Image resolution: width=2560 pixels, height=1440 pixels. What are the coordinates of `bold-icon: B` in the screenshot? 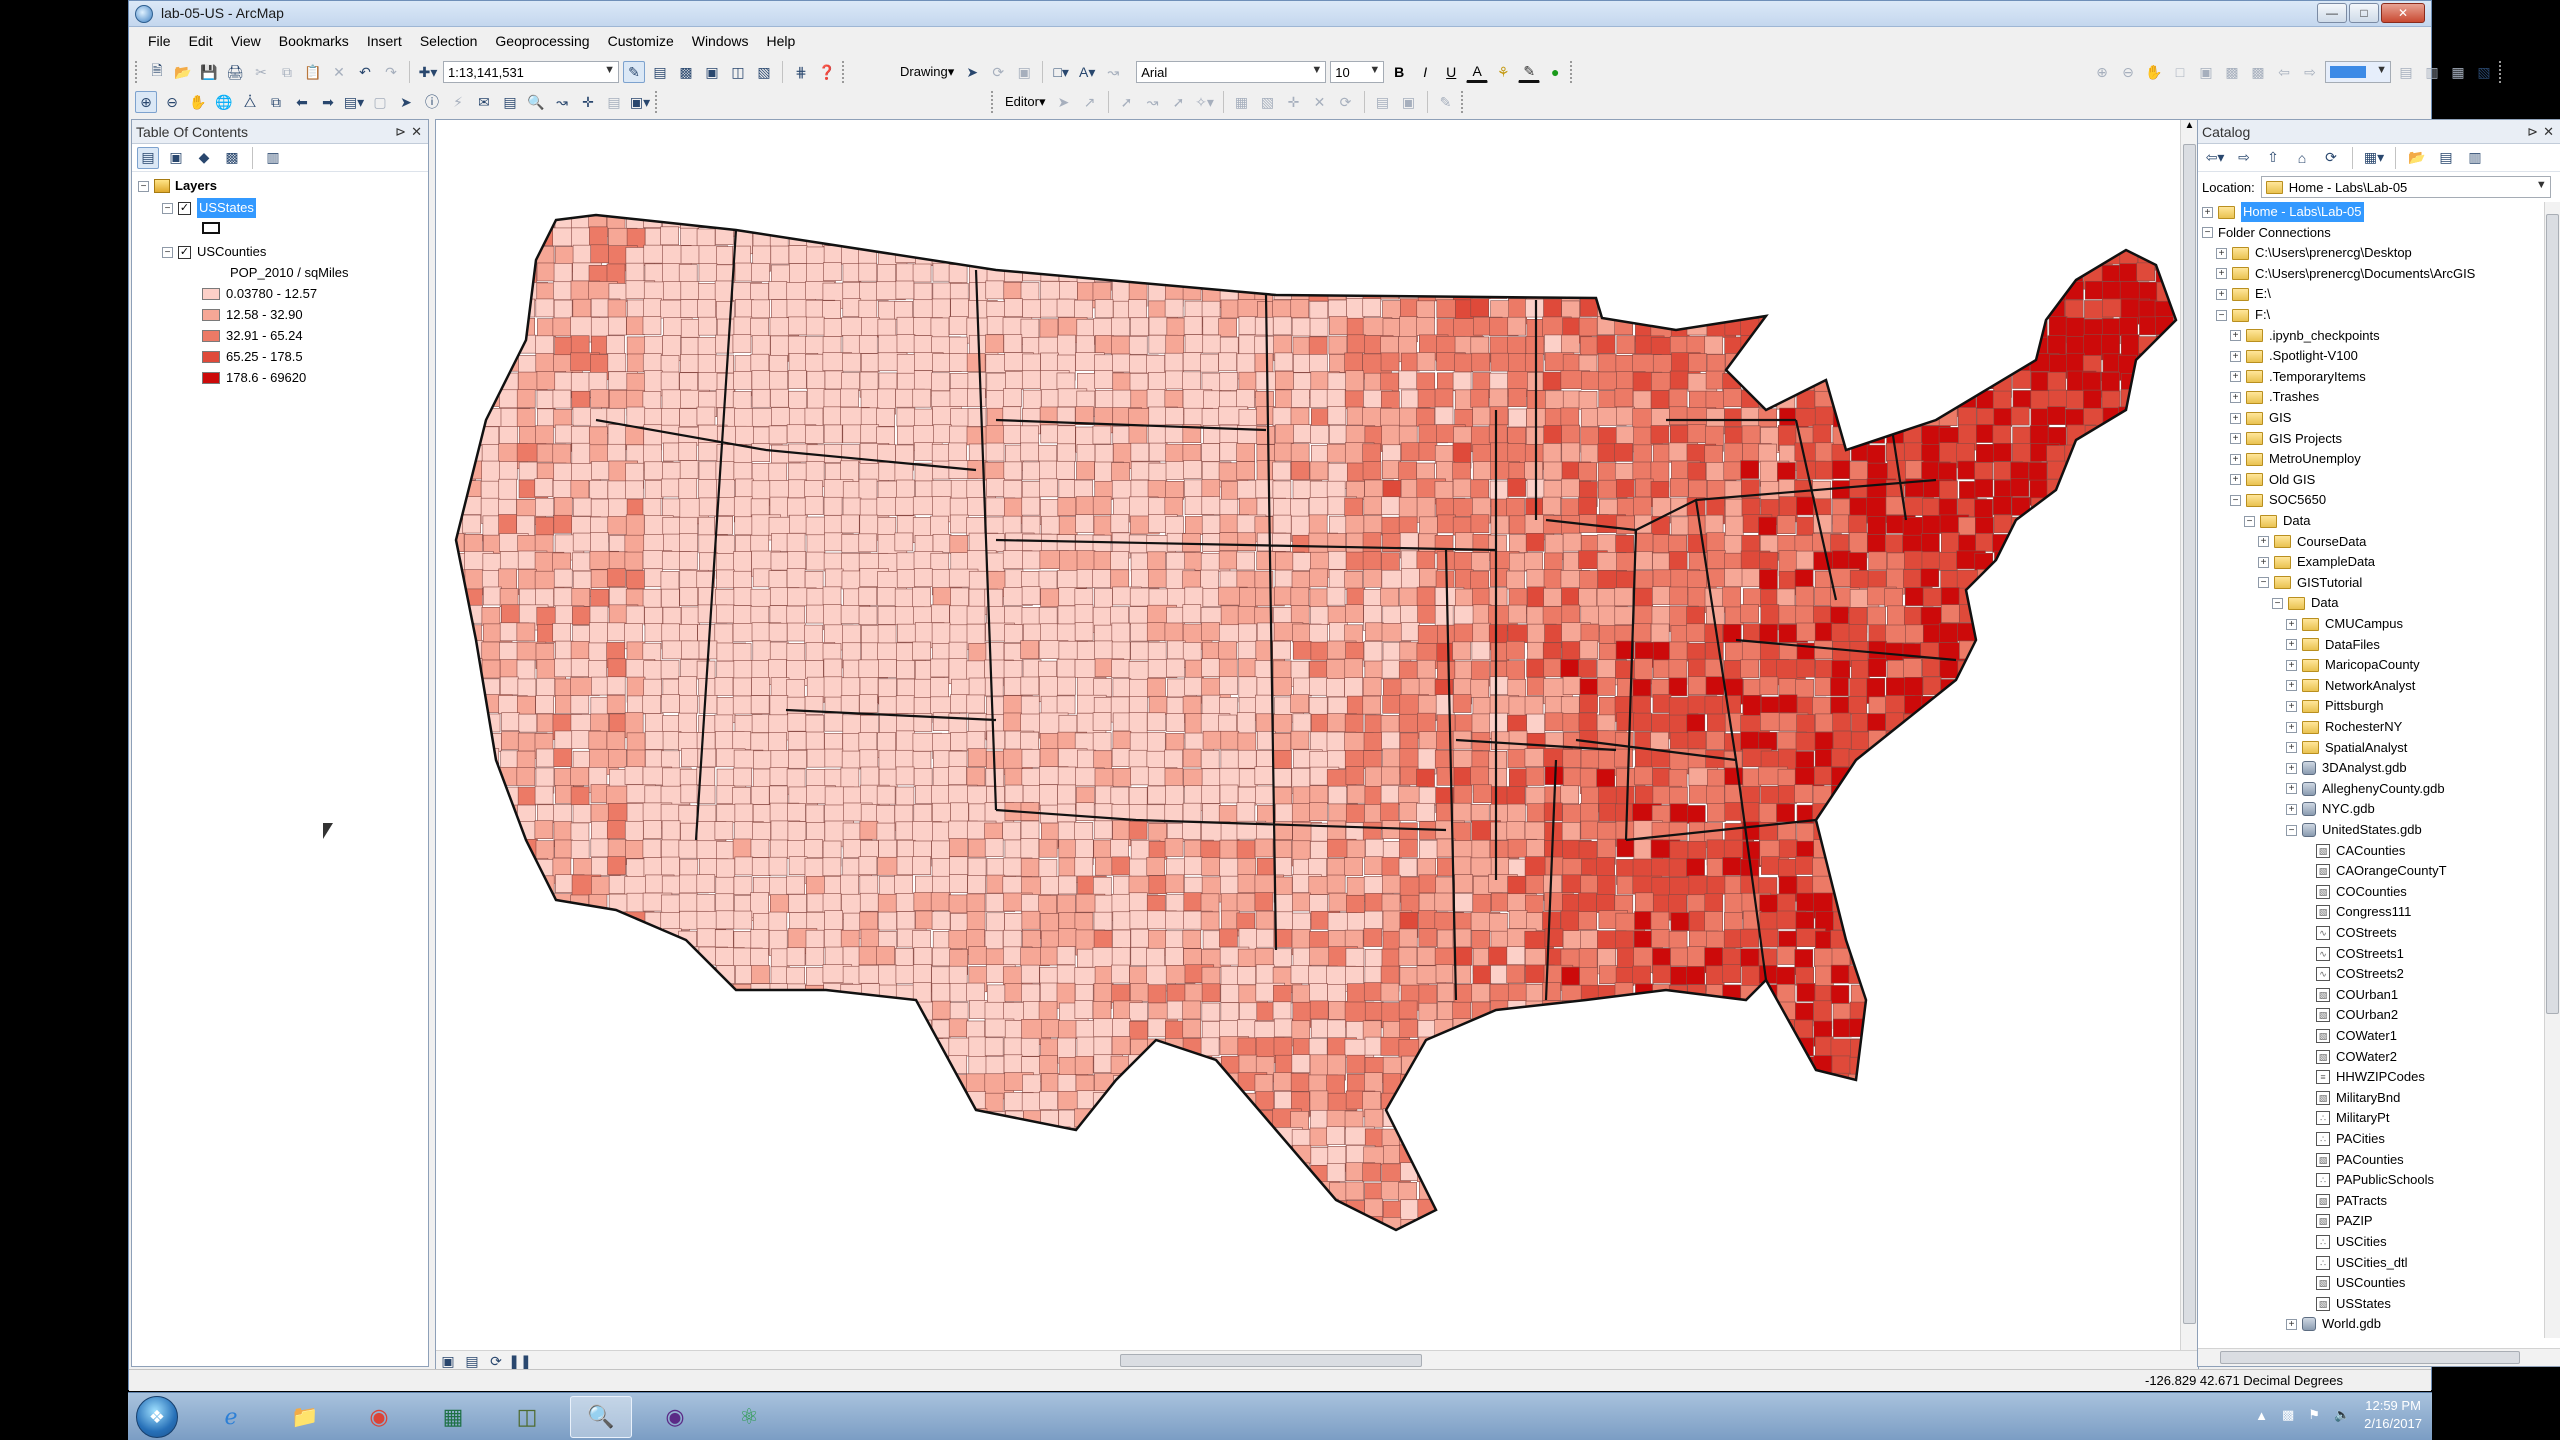 It's located at (1399, 72).